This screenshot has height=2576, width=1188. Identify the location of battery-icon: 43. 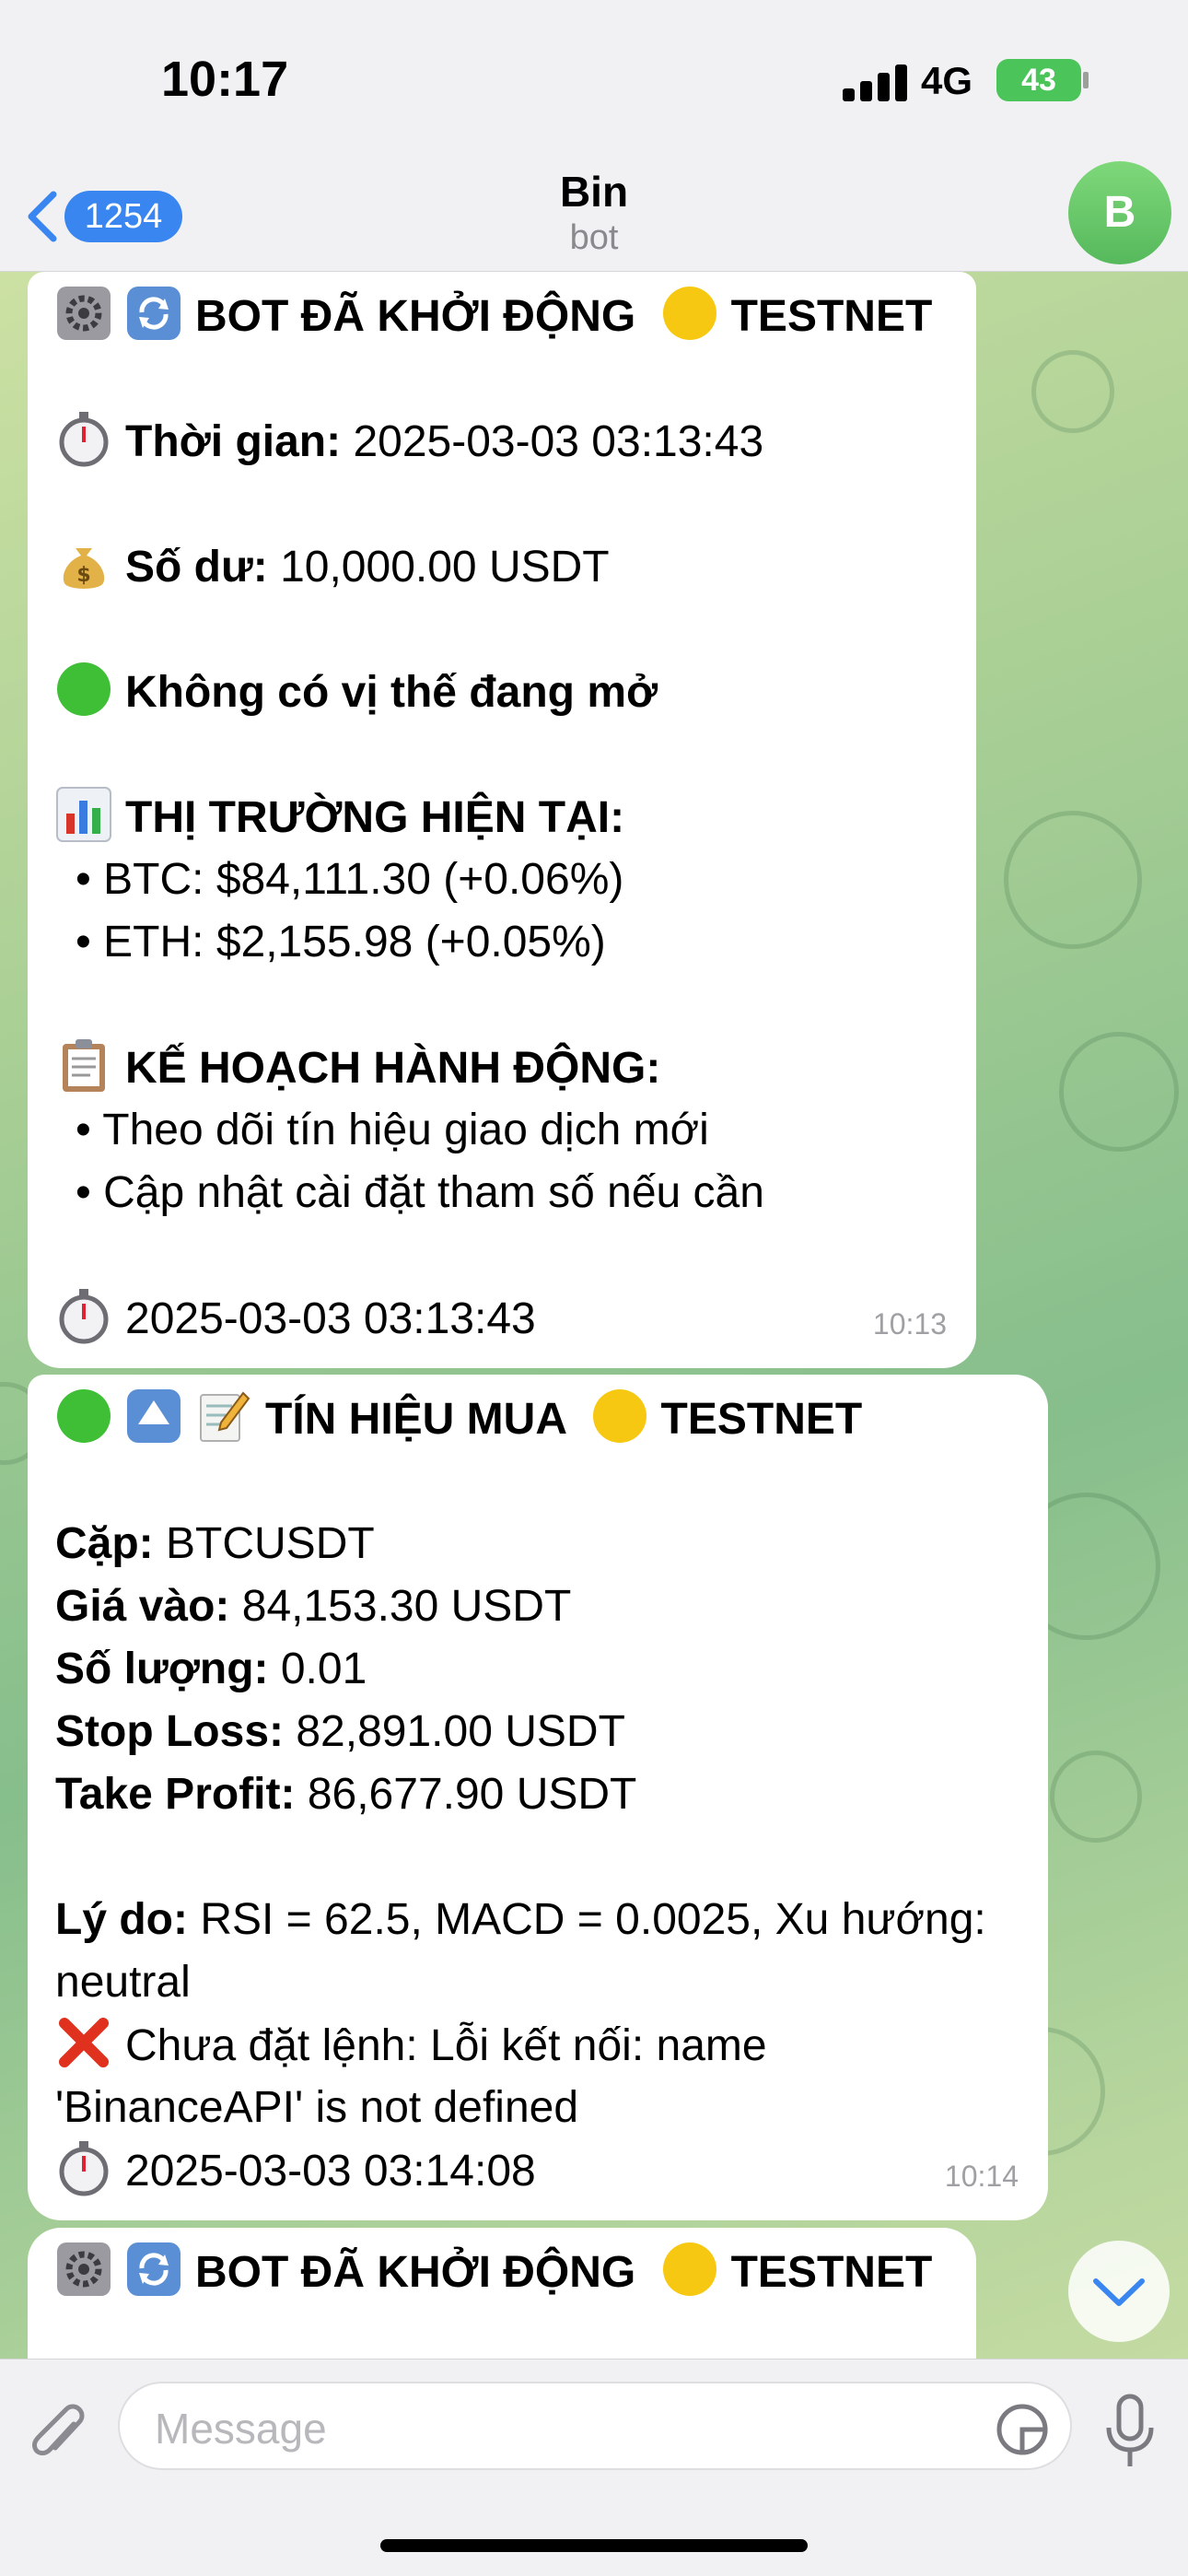
(1038, 80).